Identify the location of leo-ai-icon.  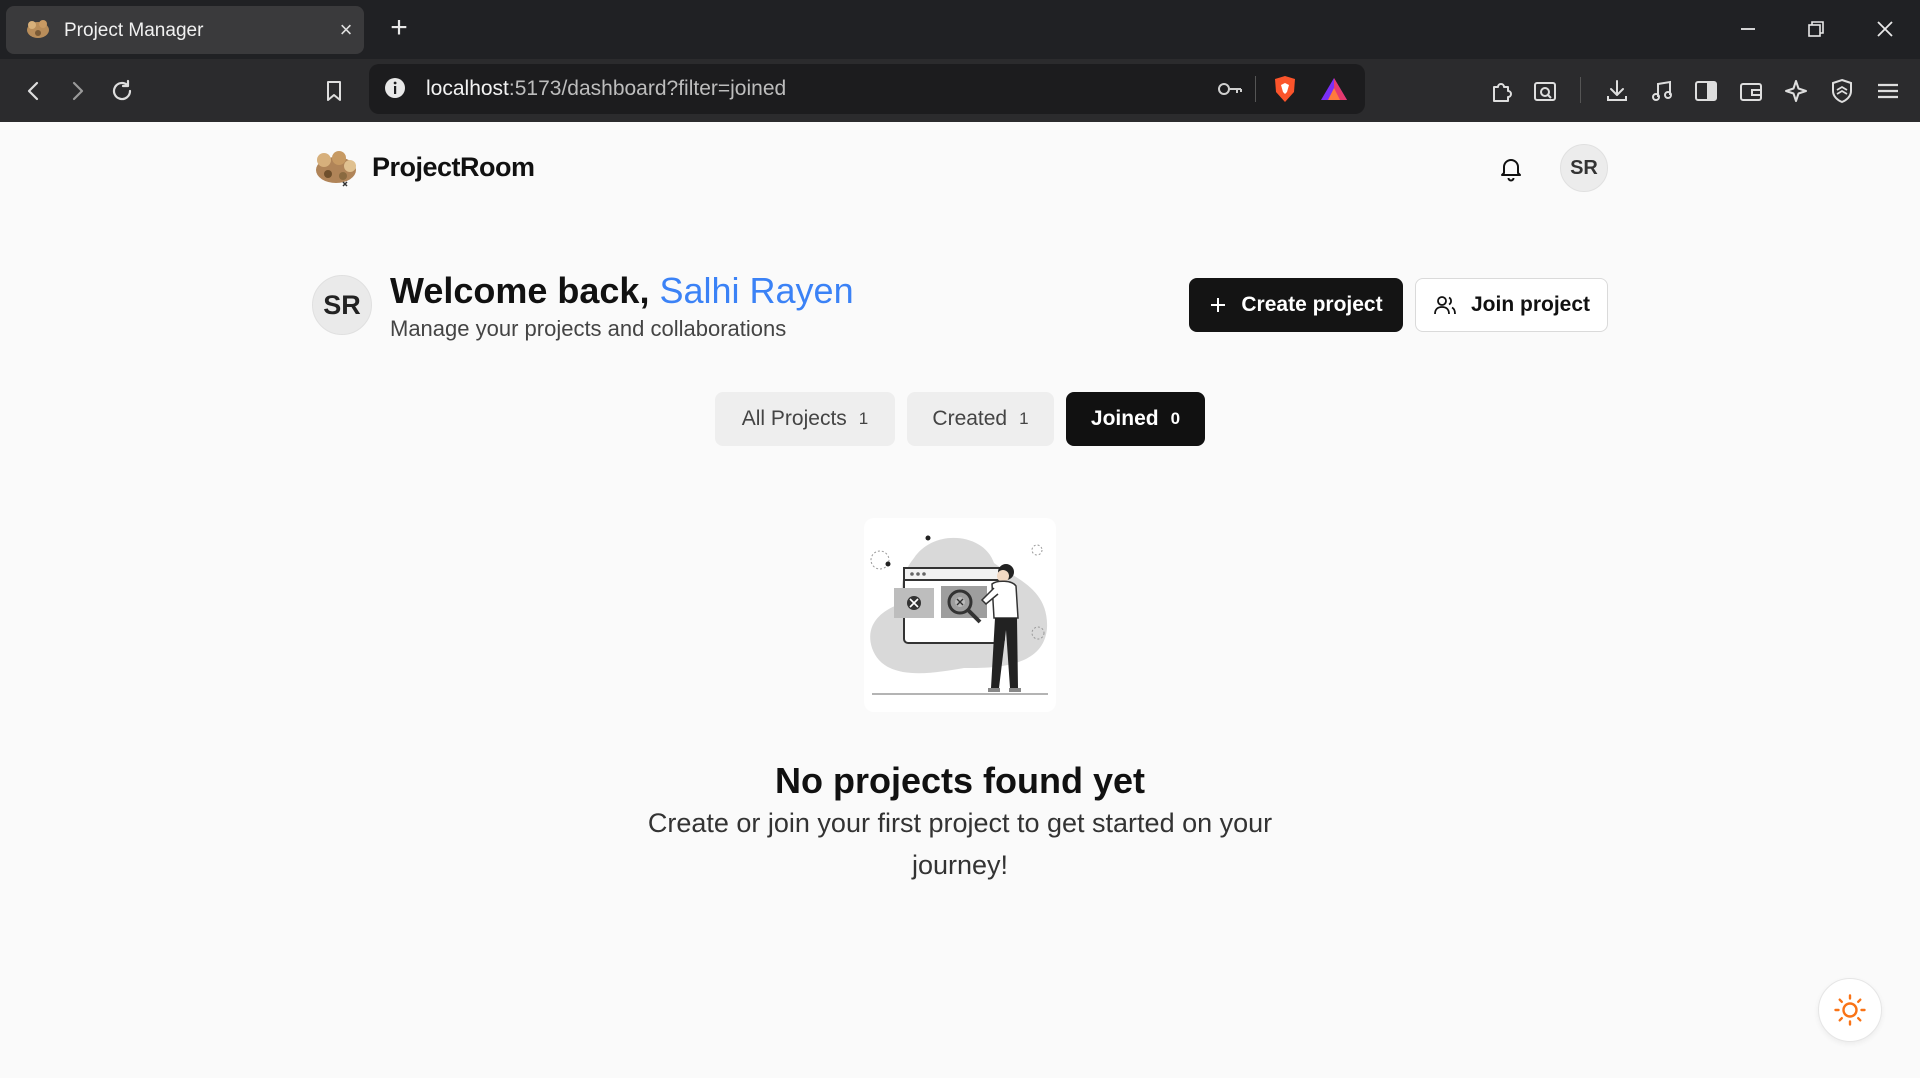
(1796, 91).